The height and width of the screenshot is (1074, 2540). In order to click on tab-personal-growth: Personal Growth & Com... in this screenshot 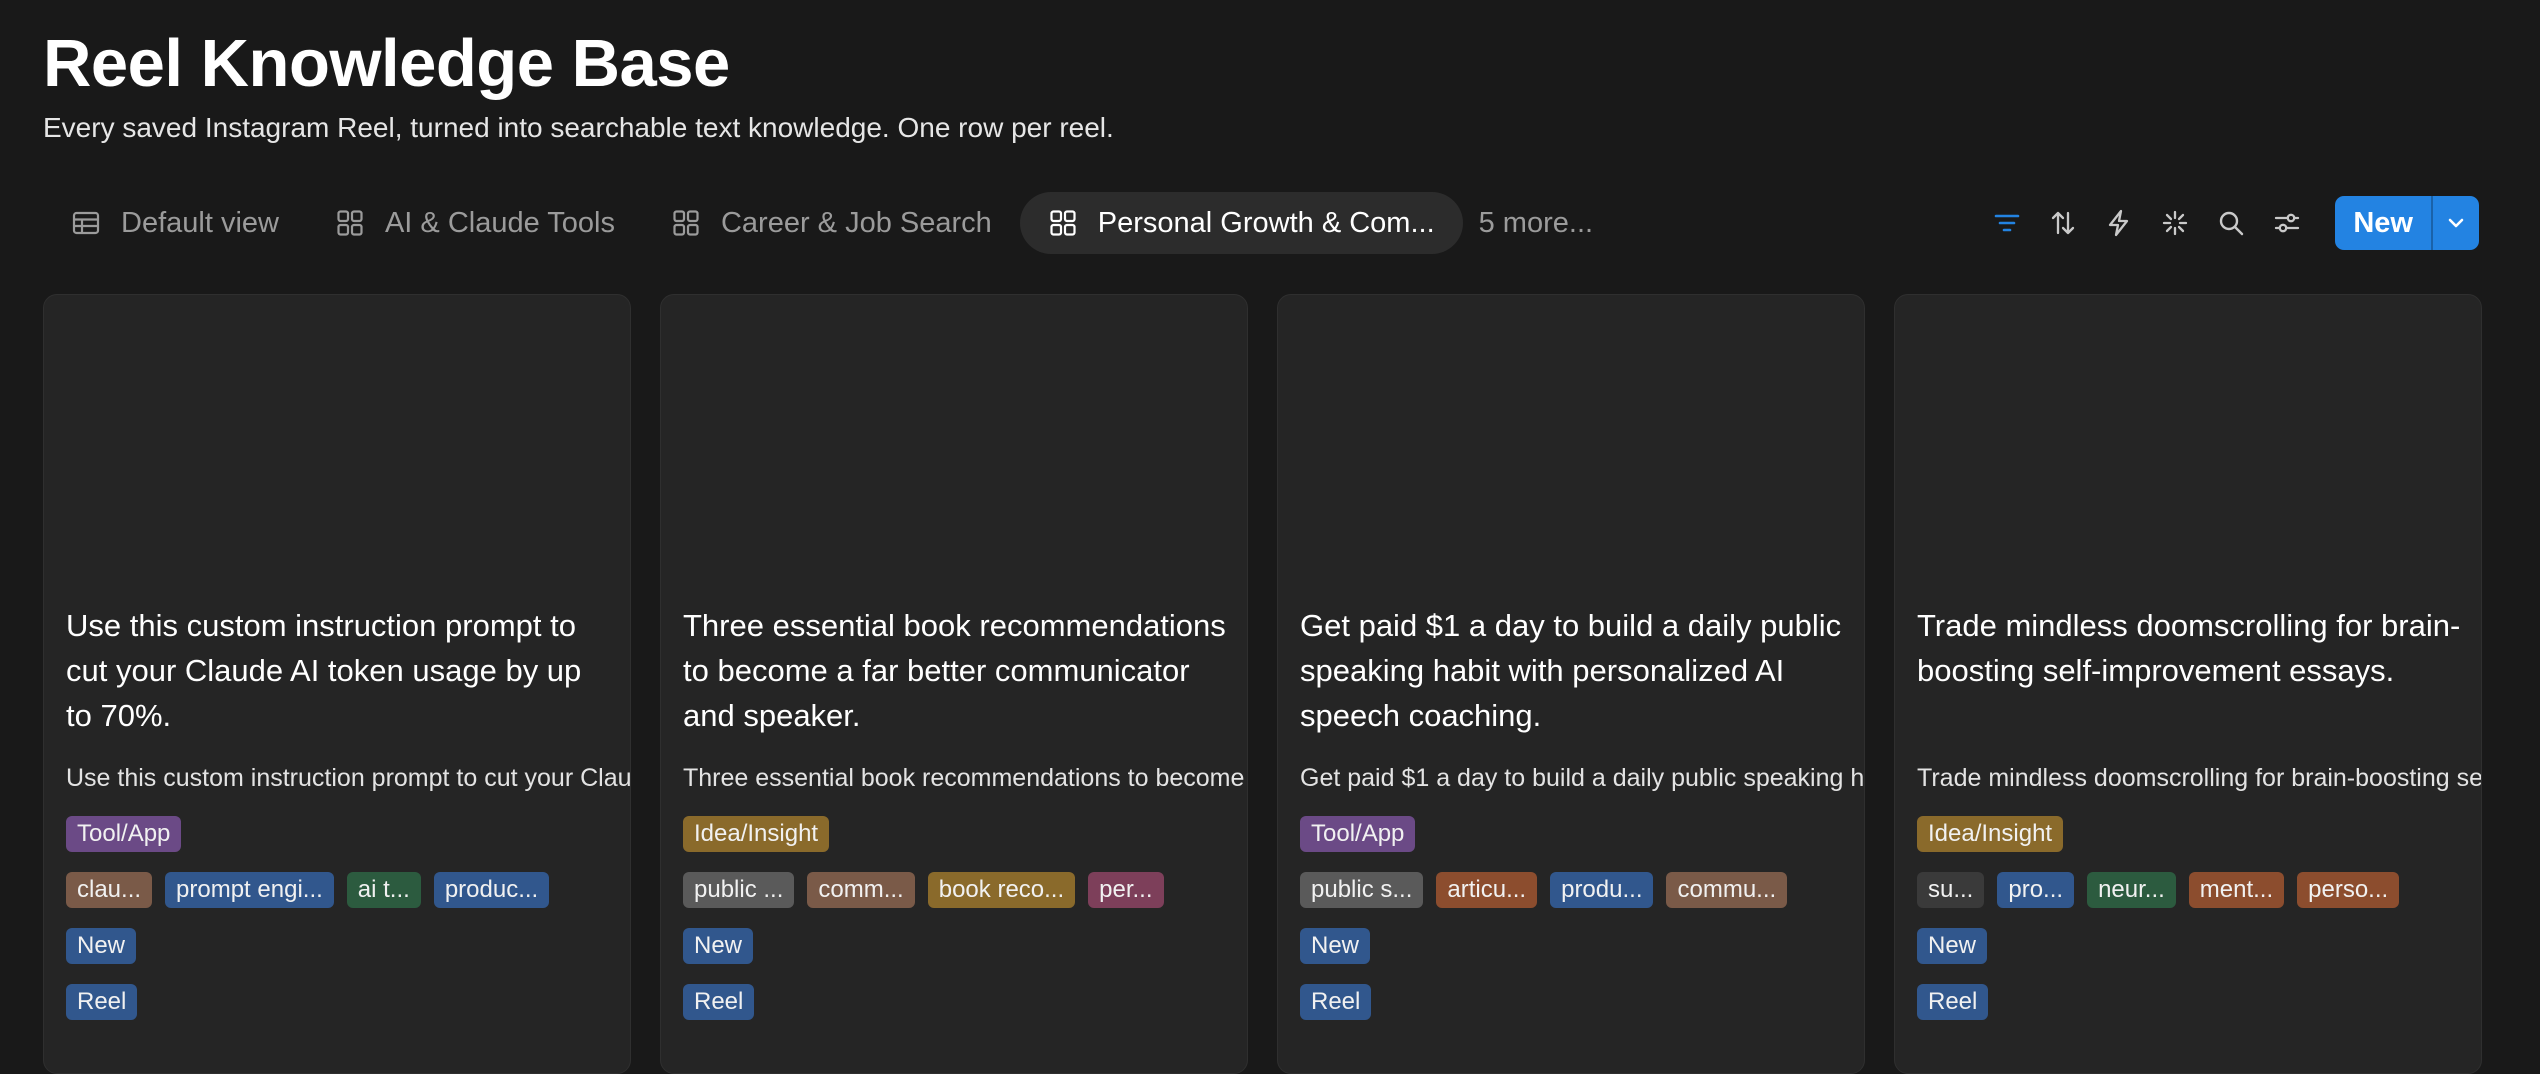, I will do `click(1241, 223)`.